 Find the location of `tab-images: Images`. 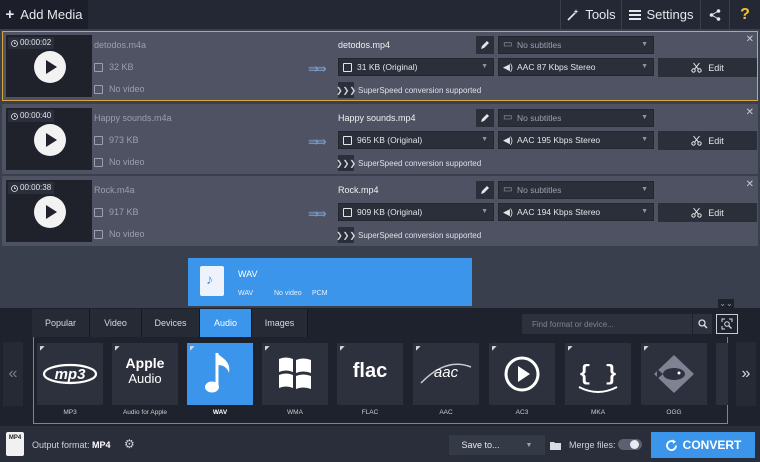

tab-images: Images is located at coordinates (280, 323).